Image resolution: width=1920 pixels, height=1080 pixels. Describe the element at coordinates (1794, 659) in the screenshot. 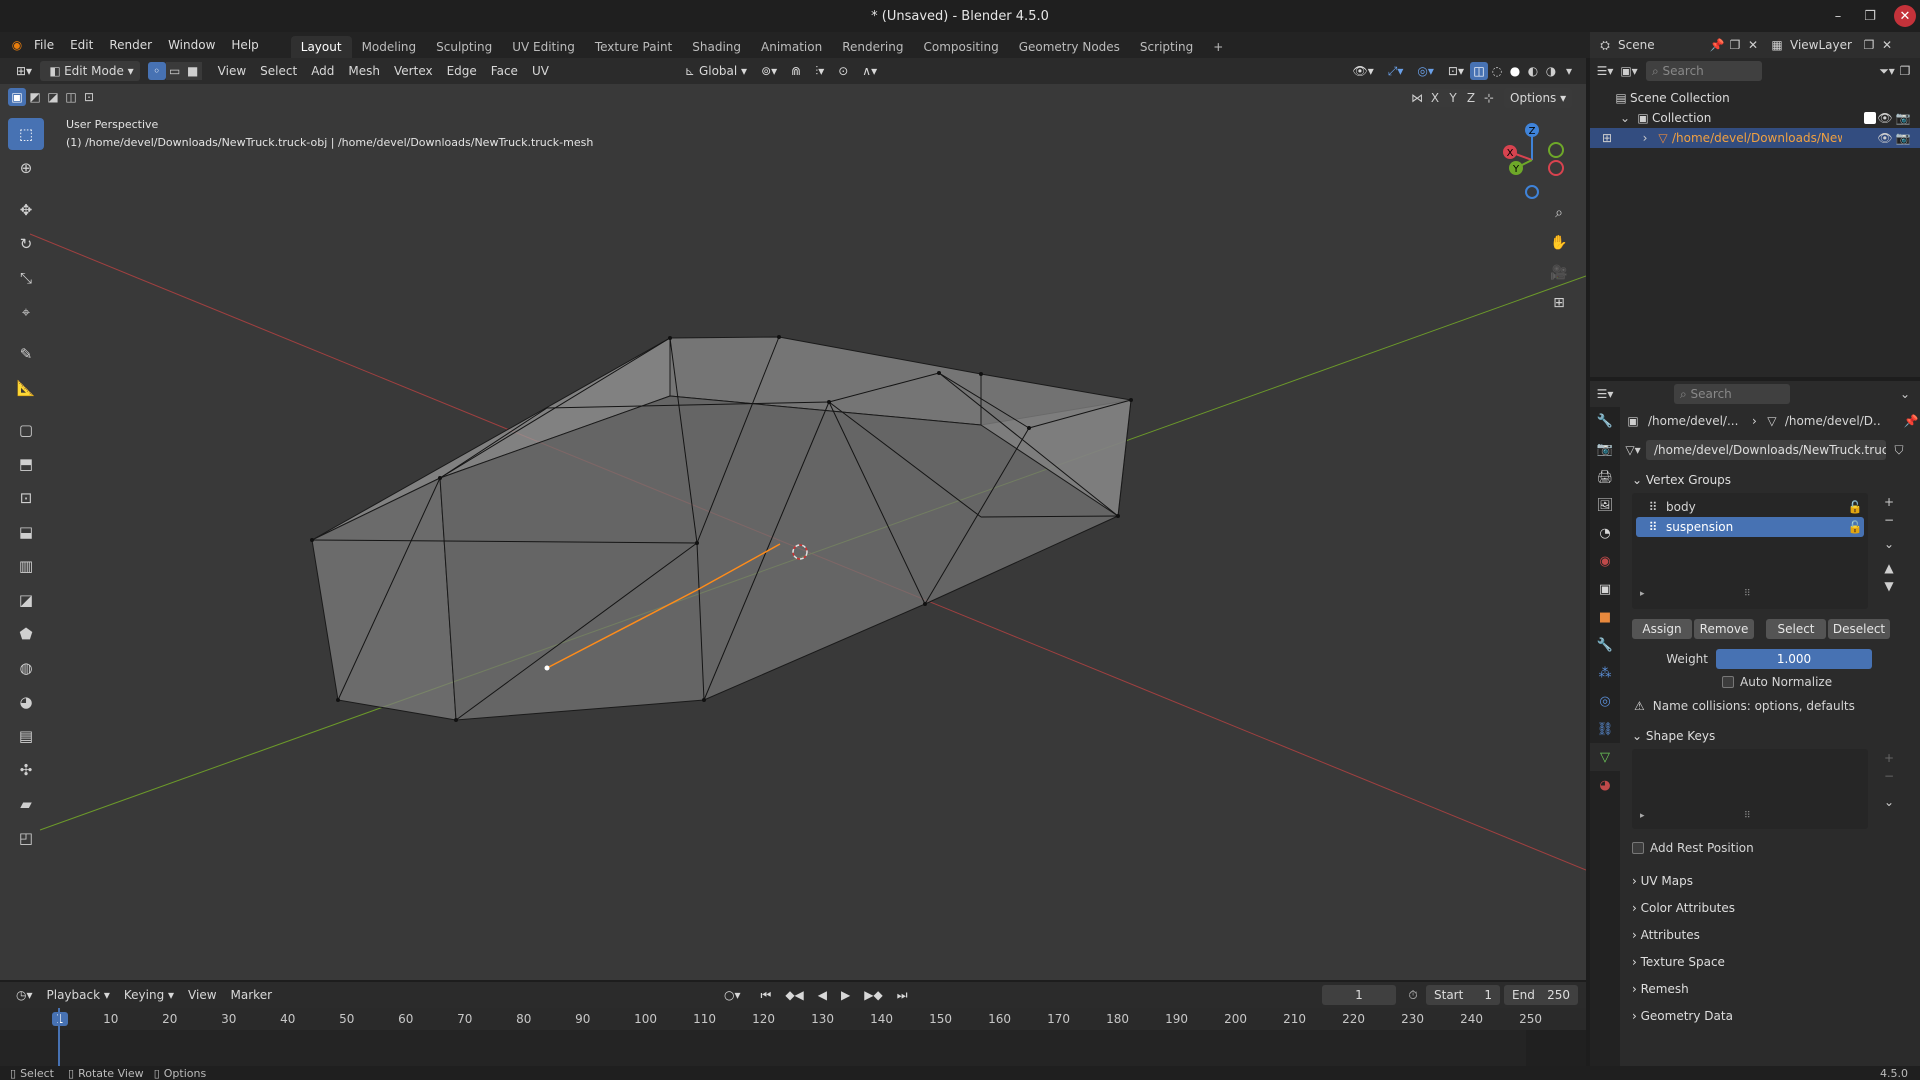

I see `weight-slider: 1.000` at that location.